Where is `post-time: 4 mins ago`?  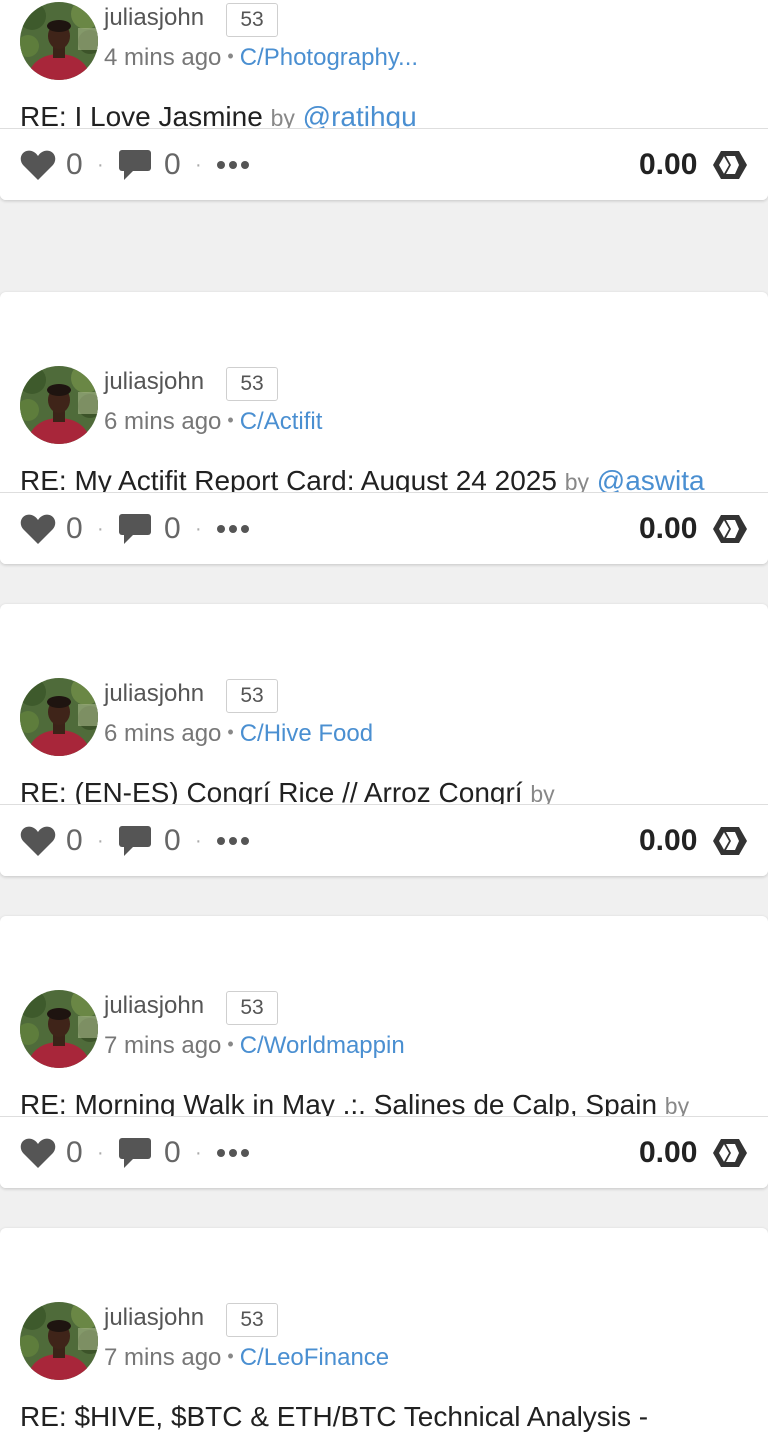
post-time: 4 mins ago is located at coordinates (162, 57).